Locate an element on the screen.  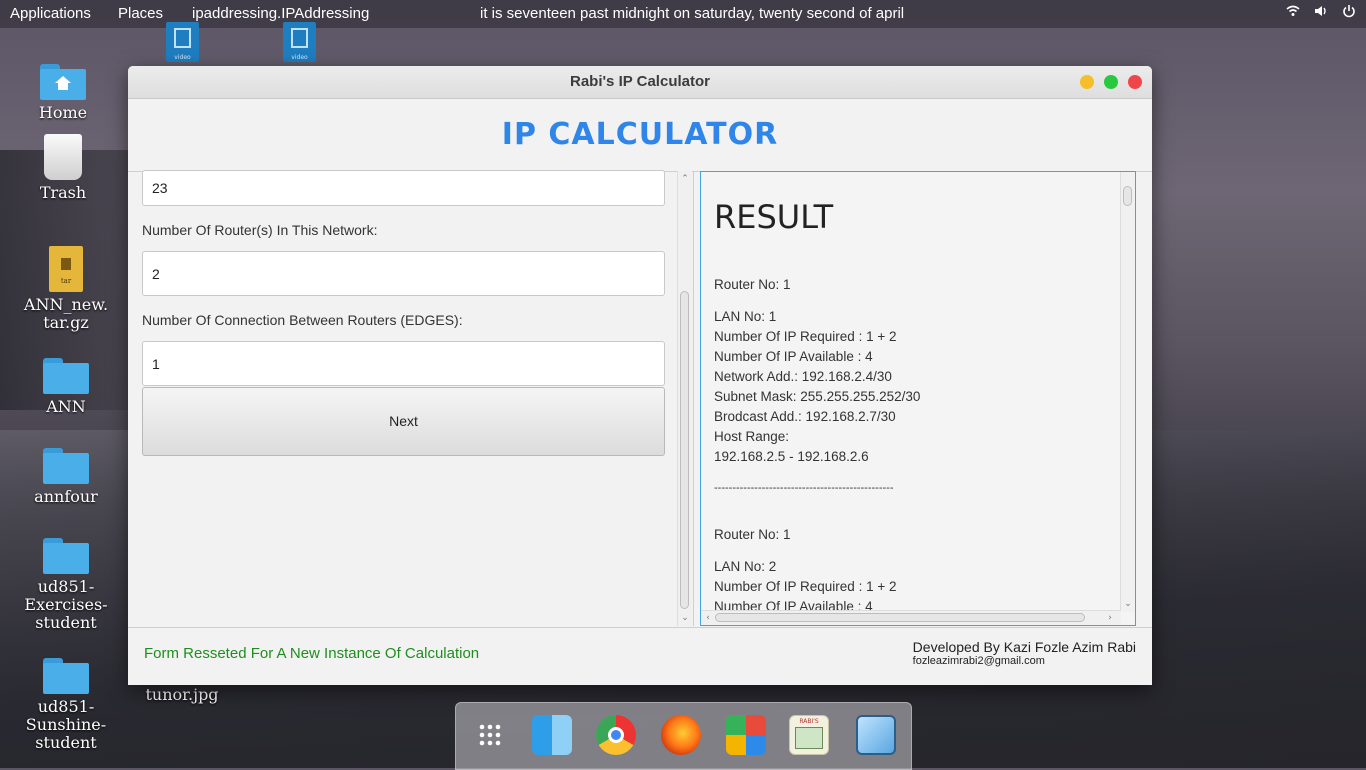
routers-count-label: Number Of Router(s) In This Network: is located at coordinates (260, 230).